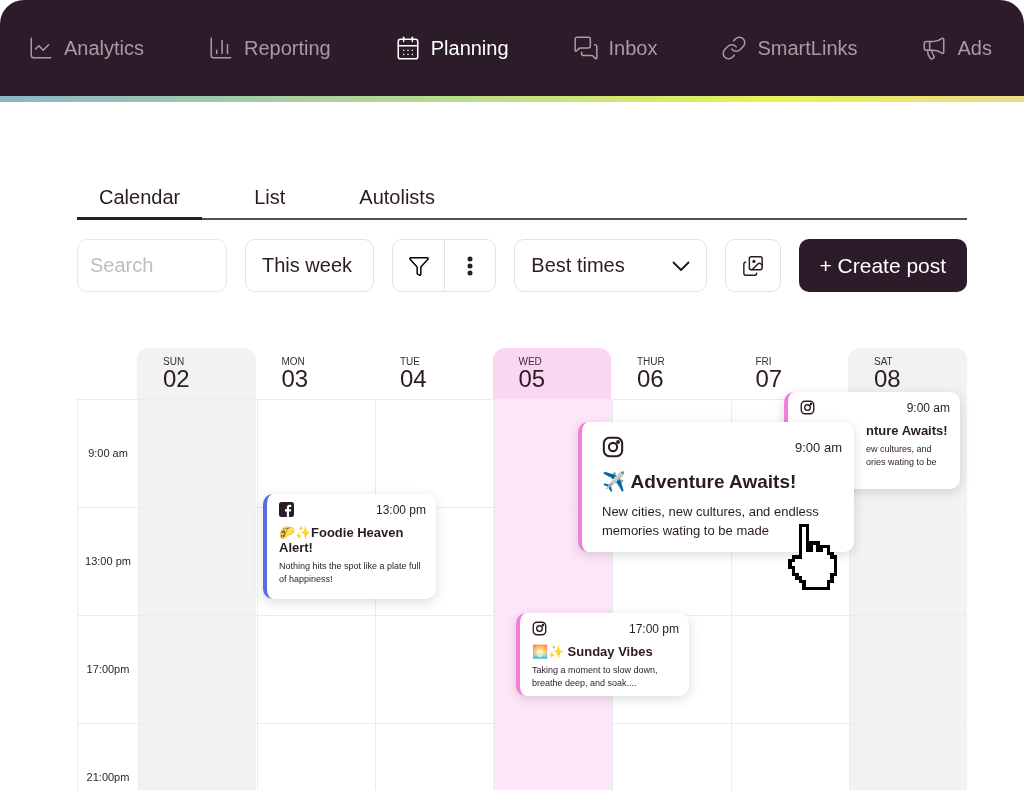 Image resolution: width=1024 pixels, height=790 pixels. What do you see at coordinates (269, 48) in the screenshot?
I see `nav-item: Reporting` at bounding box center [269, 48].